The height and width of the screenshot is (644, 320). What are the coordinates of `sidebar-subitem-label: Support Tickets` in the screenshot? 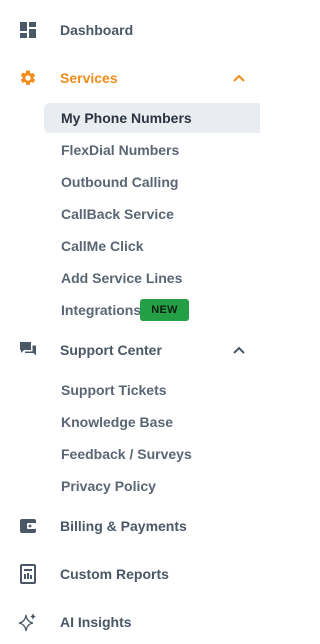 It's located at (114, 390).